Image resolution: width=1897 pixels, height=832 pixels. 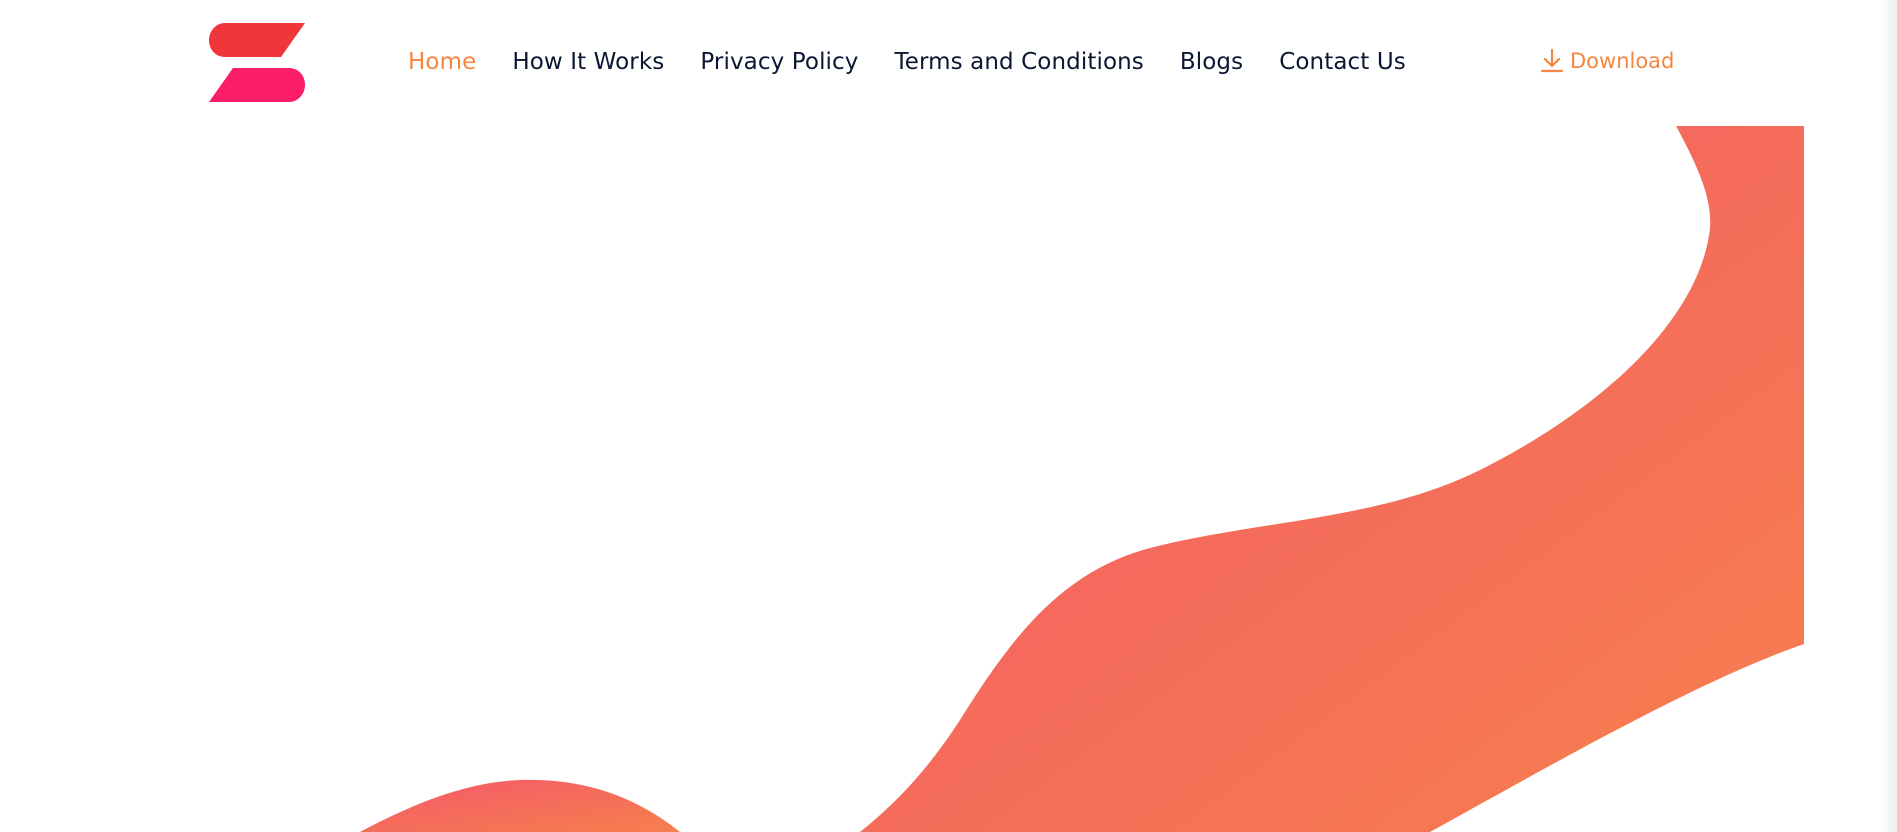 What do you see at coordinates (1342, 62) in the screenshot?
I see `nav-contact-us: Contact Us` at bounding box center [1342, 62].